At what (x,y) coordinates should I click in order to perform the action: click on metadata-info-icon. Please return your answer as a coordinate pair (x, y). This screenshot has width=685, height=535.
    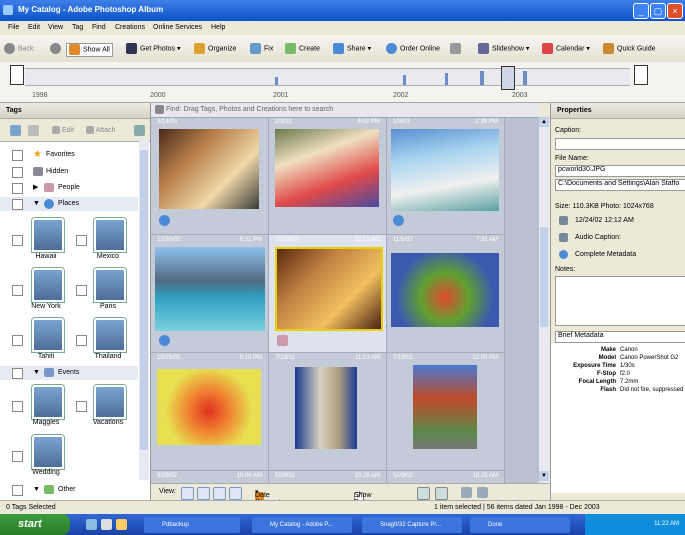
    Looking at the image, I should click on (563, 254).